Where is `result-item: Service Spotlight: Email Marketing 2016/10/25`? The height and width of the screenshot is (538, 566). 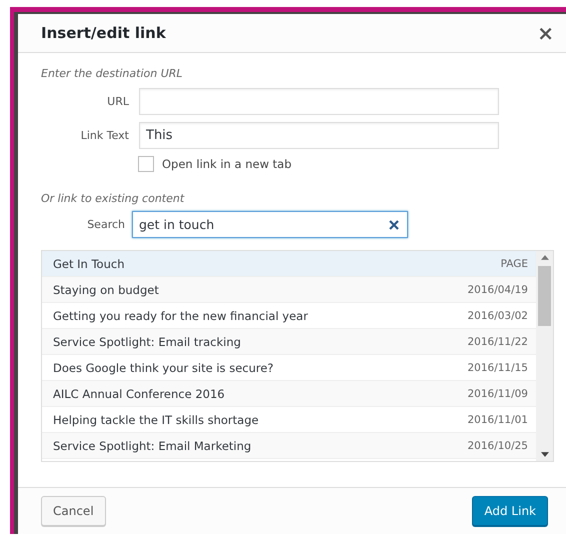
result-item: Service Spotlight: Email Marketing 2016/10/25 is located at coordinates (289, 446).